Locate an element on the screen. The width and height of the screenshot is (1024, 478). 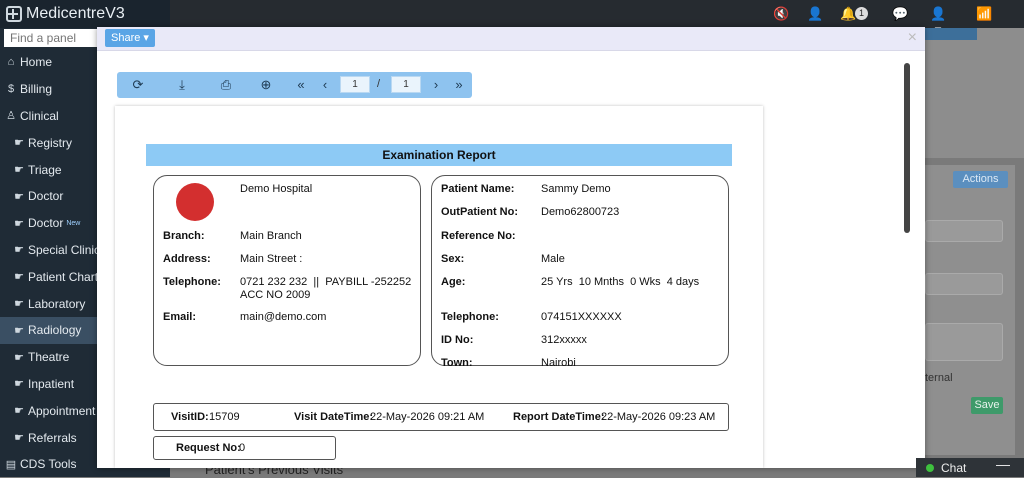
email-label: Email: is located at coordinates (180, 317).